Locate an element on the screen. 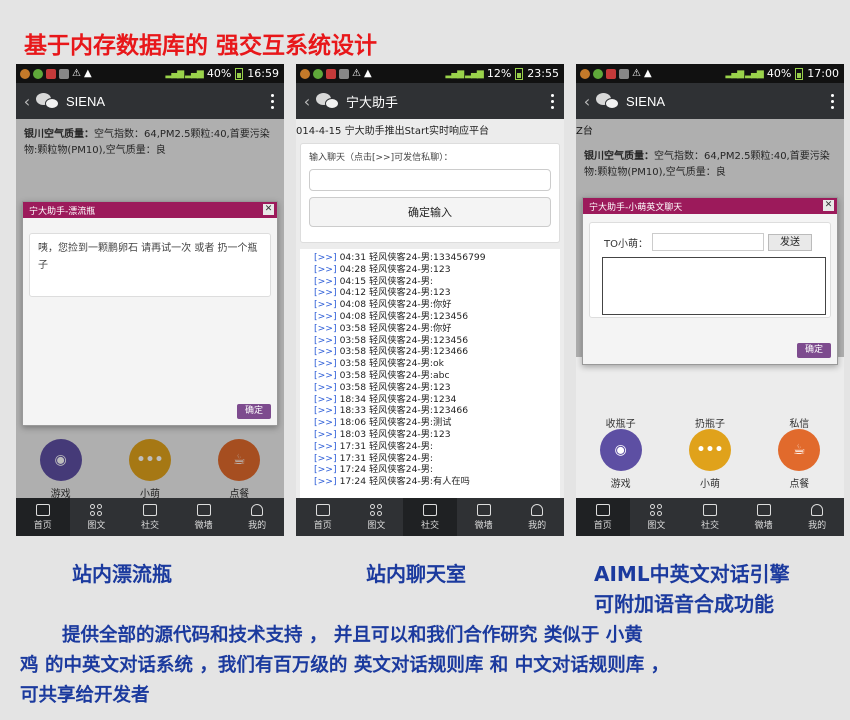 This screenshot has height=720, width=850. wall-icon is located at coordinates (483, 509).